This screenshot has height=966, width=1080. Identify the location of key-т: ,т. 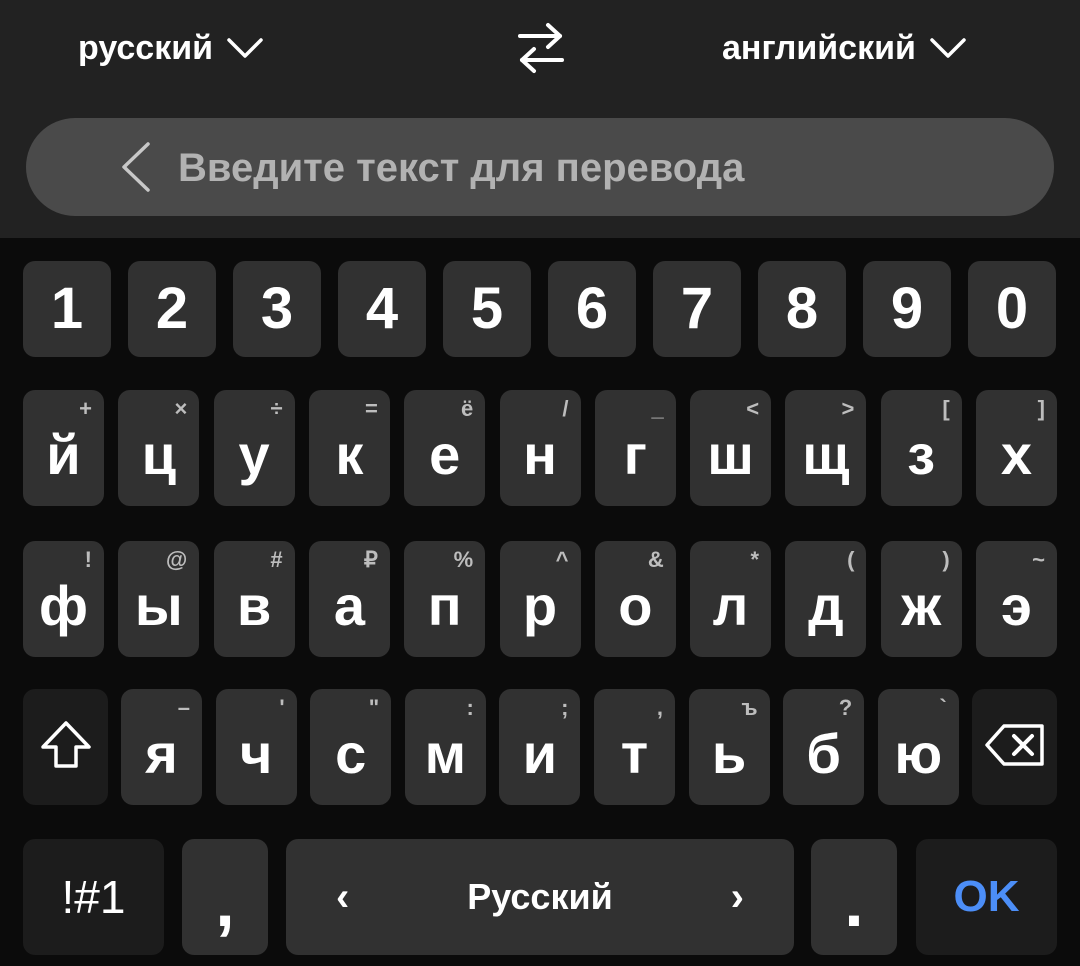
(634, 747).